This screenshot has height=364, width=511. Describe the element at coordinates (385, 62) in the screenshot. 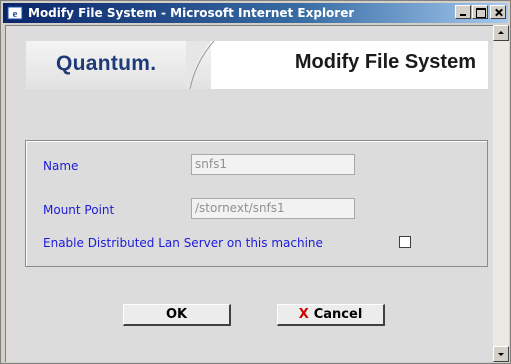

I see `page-title: Modify File System` at that location.